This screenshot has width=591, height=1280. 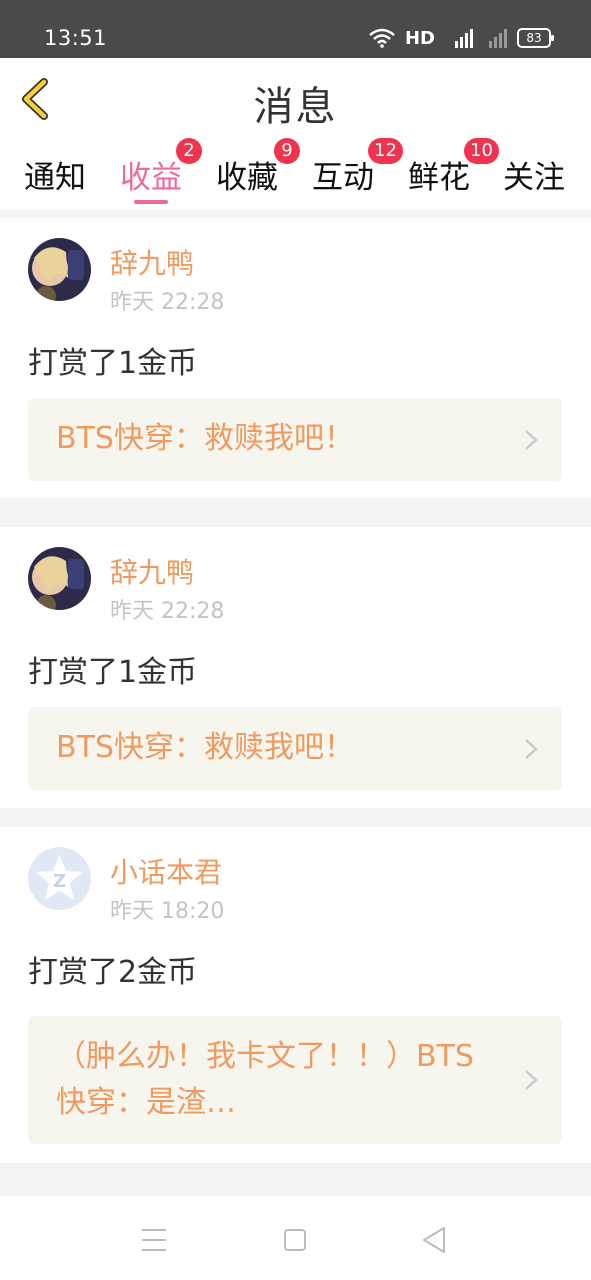 What do you see at coordinates (382, 38) in the screenshot?
I see `wifi-icon` at bounding box center [382, 38].